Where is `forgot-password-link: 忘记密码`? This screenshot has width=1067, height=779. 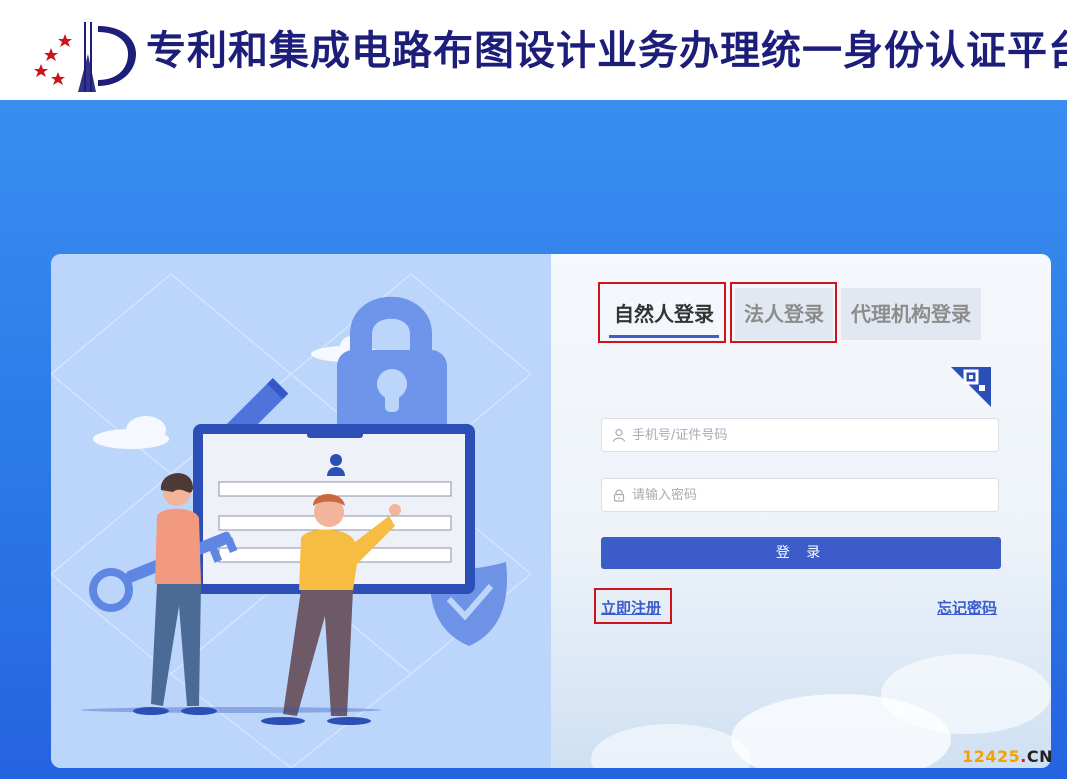 forgot-password-link: 忘记密码 is located at coordinates (967, 607).